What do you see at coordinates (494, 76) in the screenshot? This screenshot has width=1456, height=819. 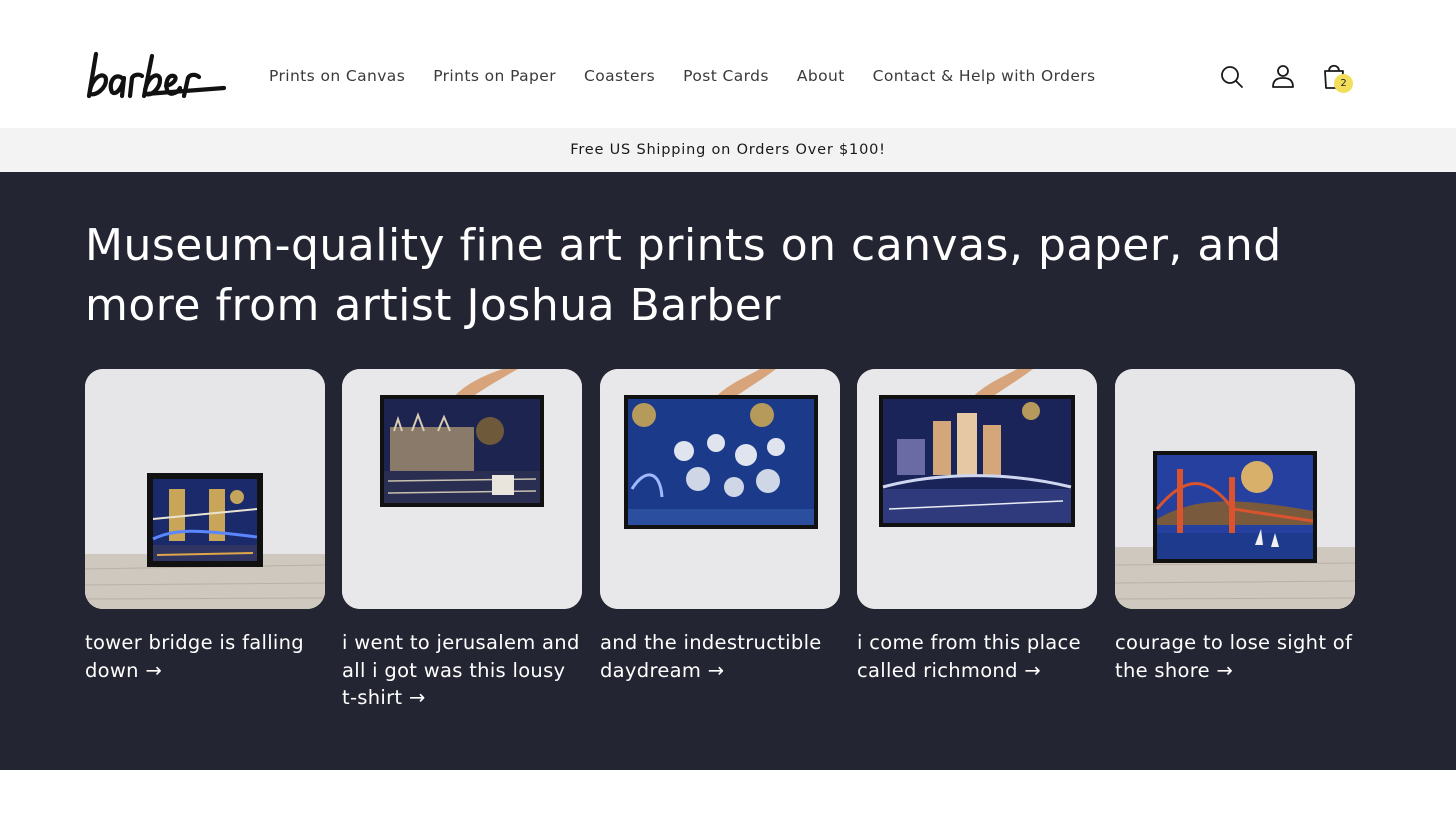 I see `nav-prints-on-paper: Prints on Paper` at bounding box center [494, 76].